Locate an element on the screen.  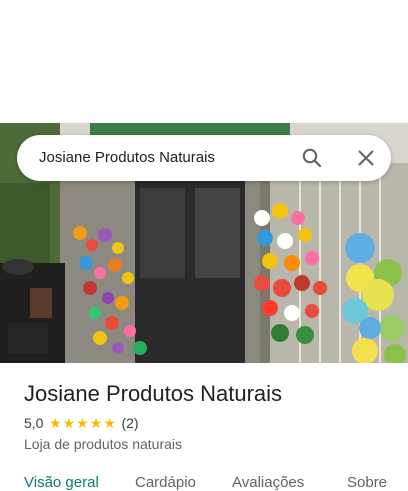
close-icon is located at coordinates (366, 158).